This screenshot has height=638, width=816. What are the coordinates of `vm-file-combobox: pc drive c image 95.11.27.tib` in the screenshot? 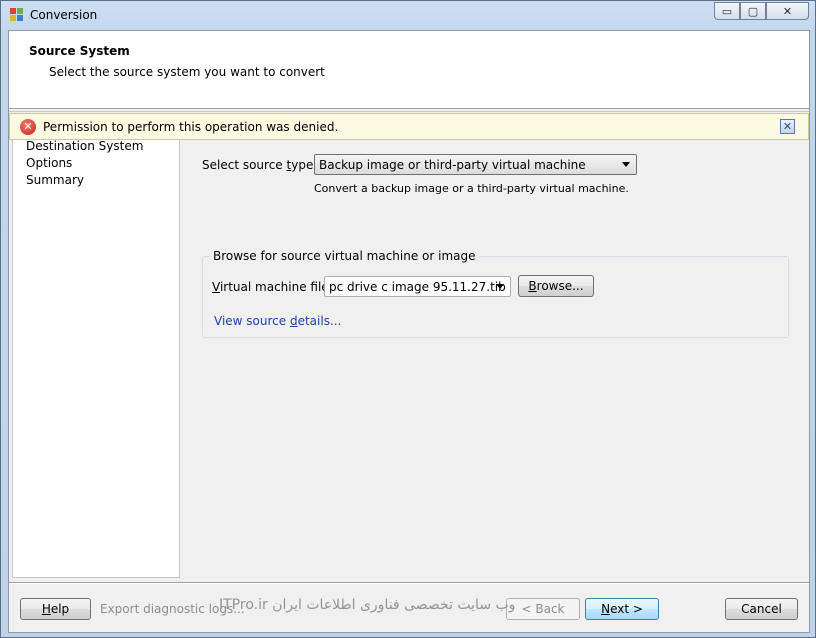 It's located at (417, 286).